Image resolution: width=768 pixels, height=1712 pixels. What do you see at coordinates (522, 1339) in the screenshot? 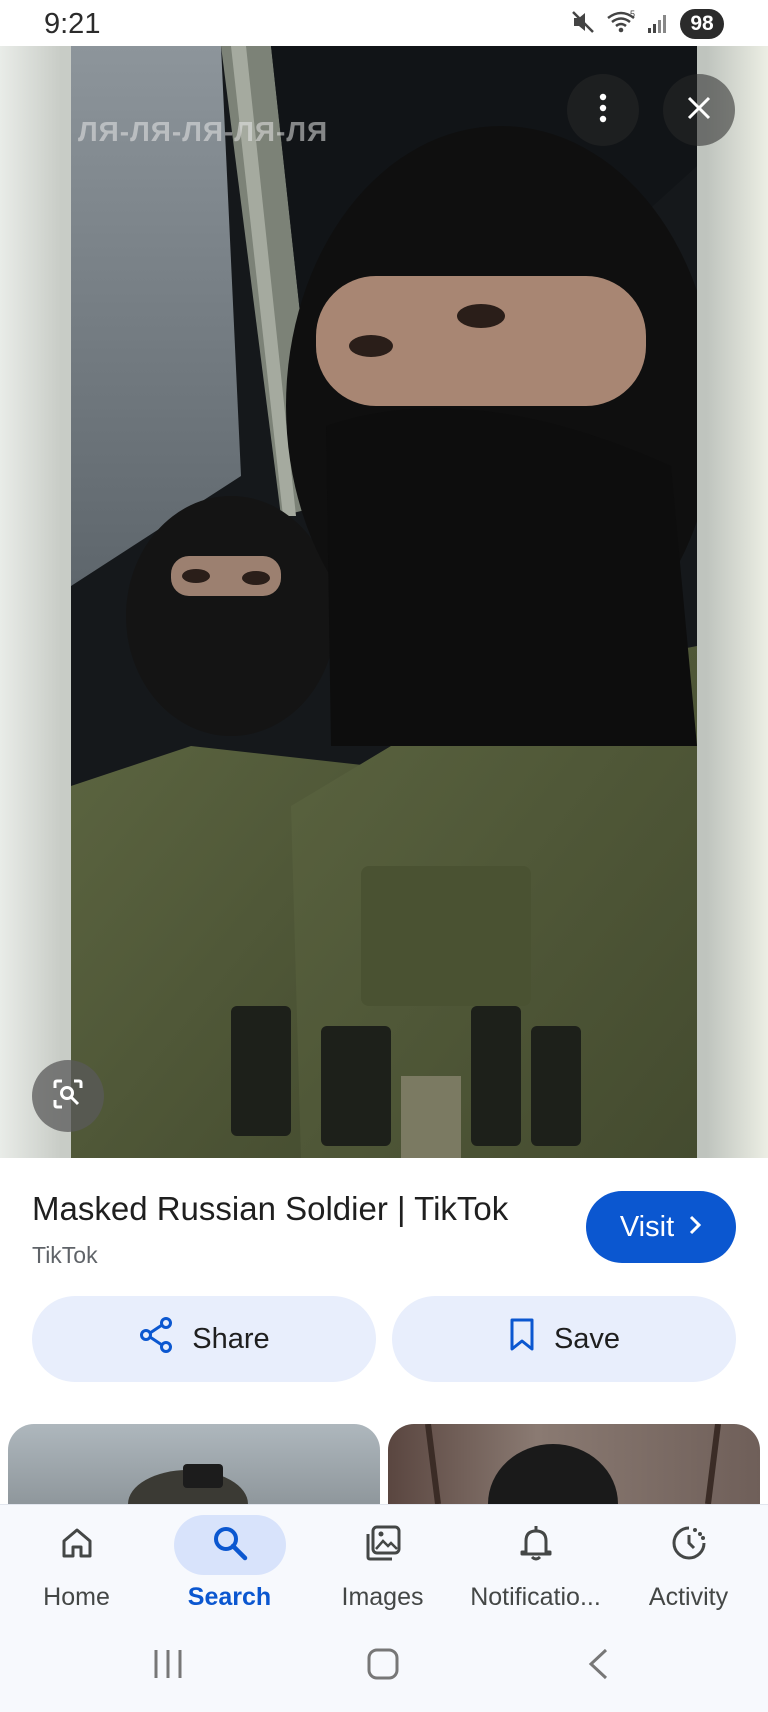
I see `bookmark-icon` at bounding box center [522, 1339].